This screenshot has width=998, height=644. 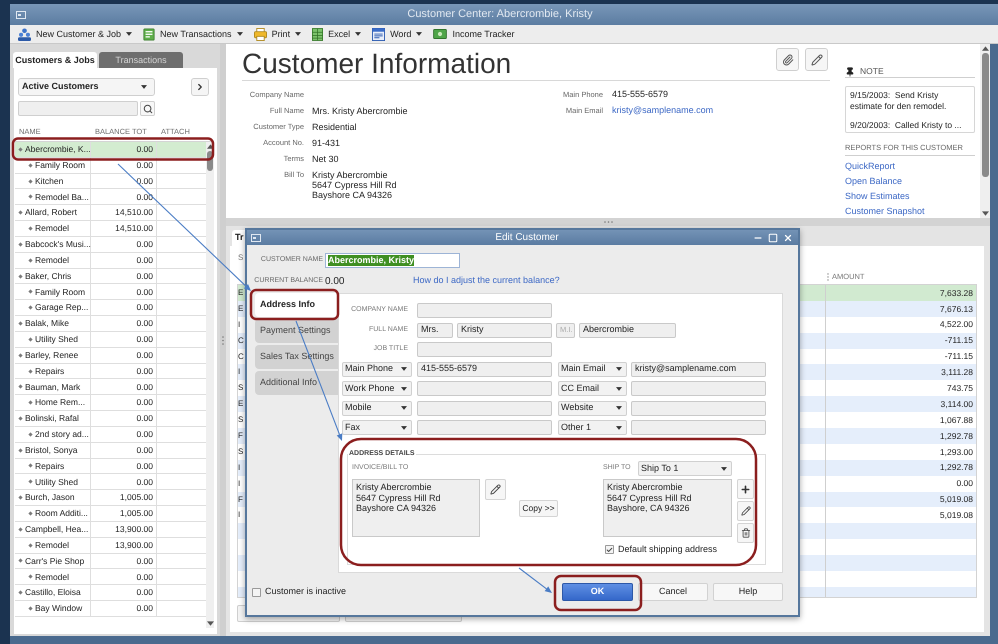 I want to click on customer-row: Remodel 14,510.00, so click(x=110, y=229).